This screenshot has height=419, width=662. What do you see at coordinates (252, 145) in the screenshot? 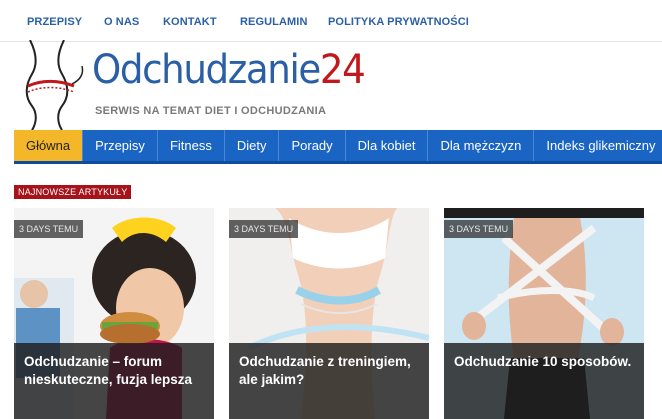
I see `main-nav-diety: Diety` at bounding box center [252, 145].